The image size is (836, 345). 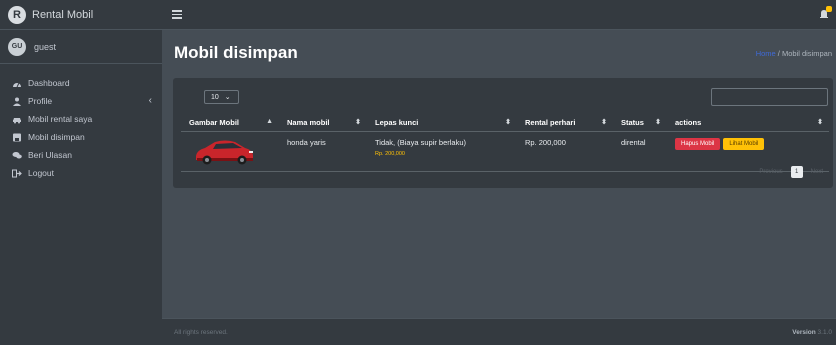 I want to click on footer-version: Version 3.1.0, so click(x=812, y=332).